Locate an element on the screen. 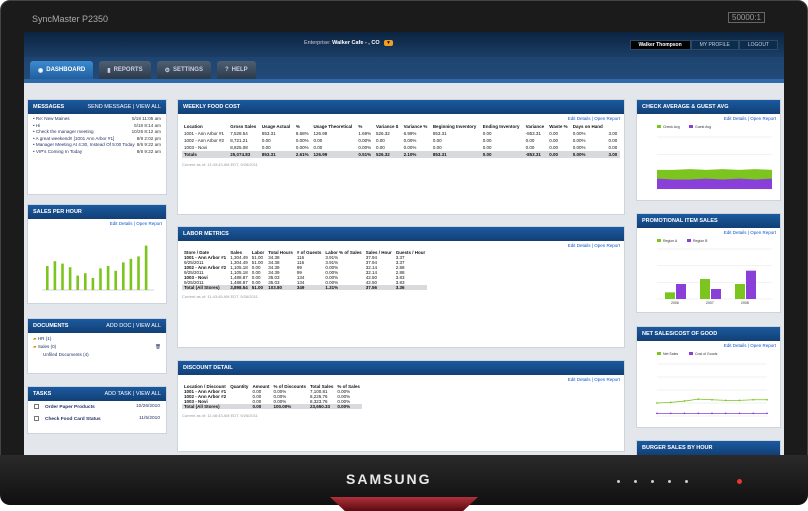  legend-label: Region A is located at coordinates (670, 241).